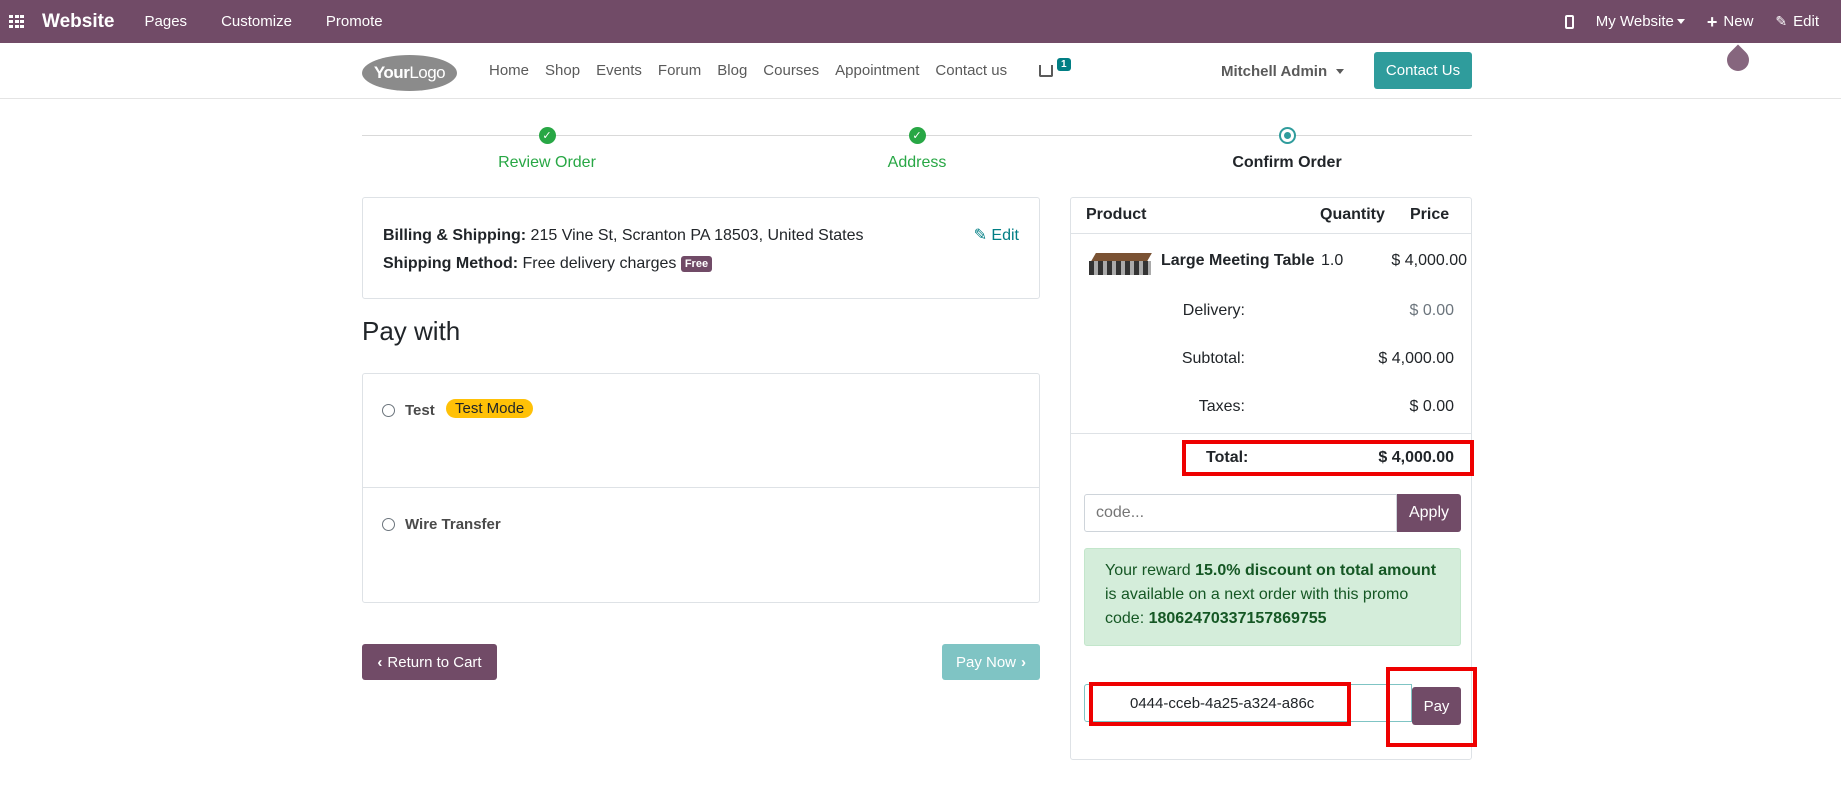 The height and width of the screenshot is (809, 1841). I want to click on pay-now-button: Pay Now ›, so click(991, 662).